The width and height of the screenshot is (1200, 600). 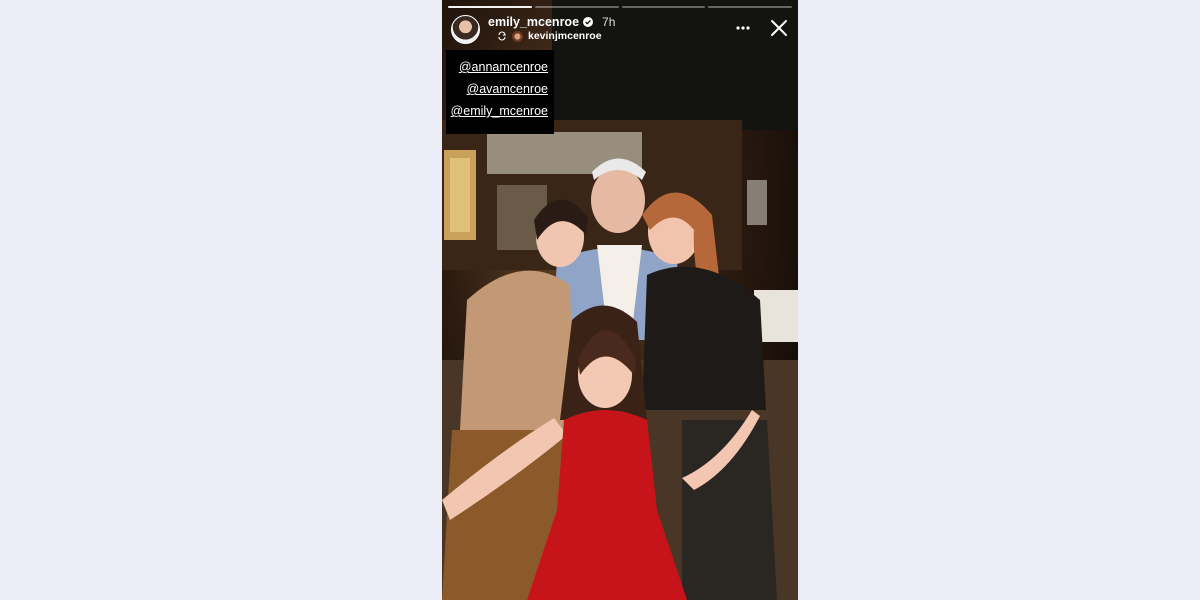 I want to click on reposter-avatar, so click(x=517, y=36).